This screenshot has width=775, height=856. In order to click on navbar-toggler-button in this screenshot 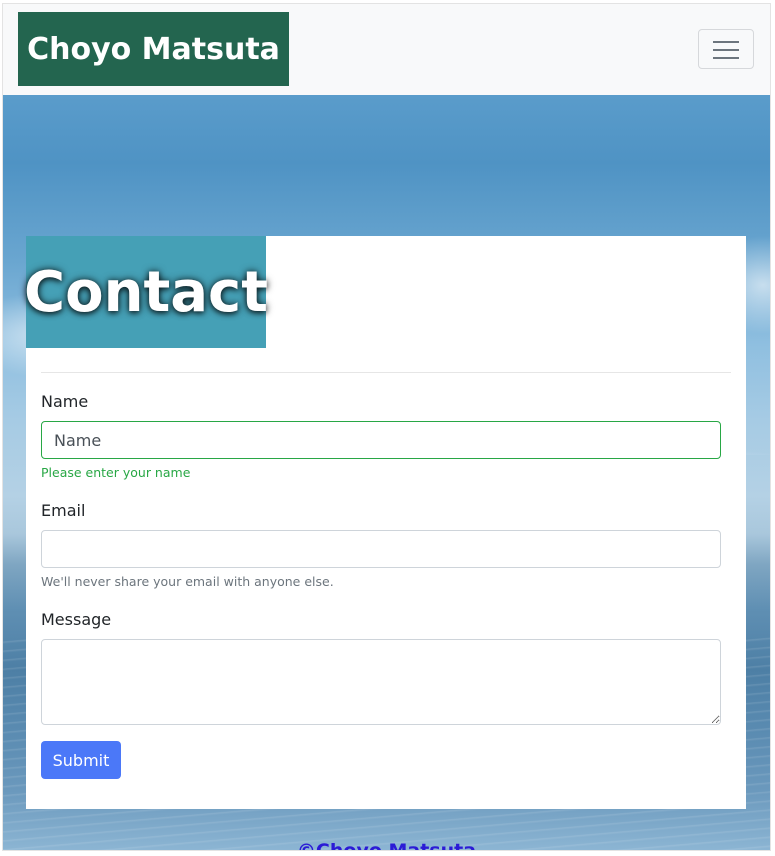, I will do `click(726, 49)`.